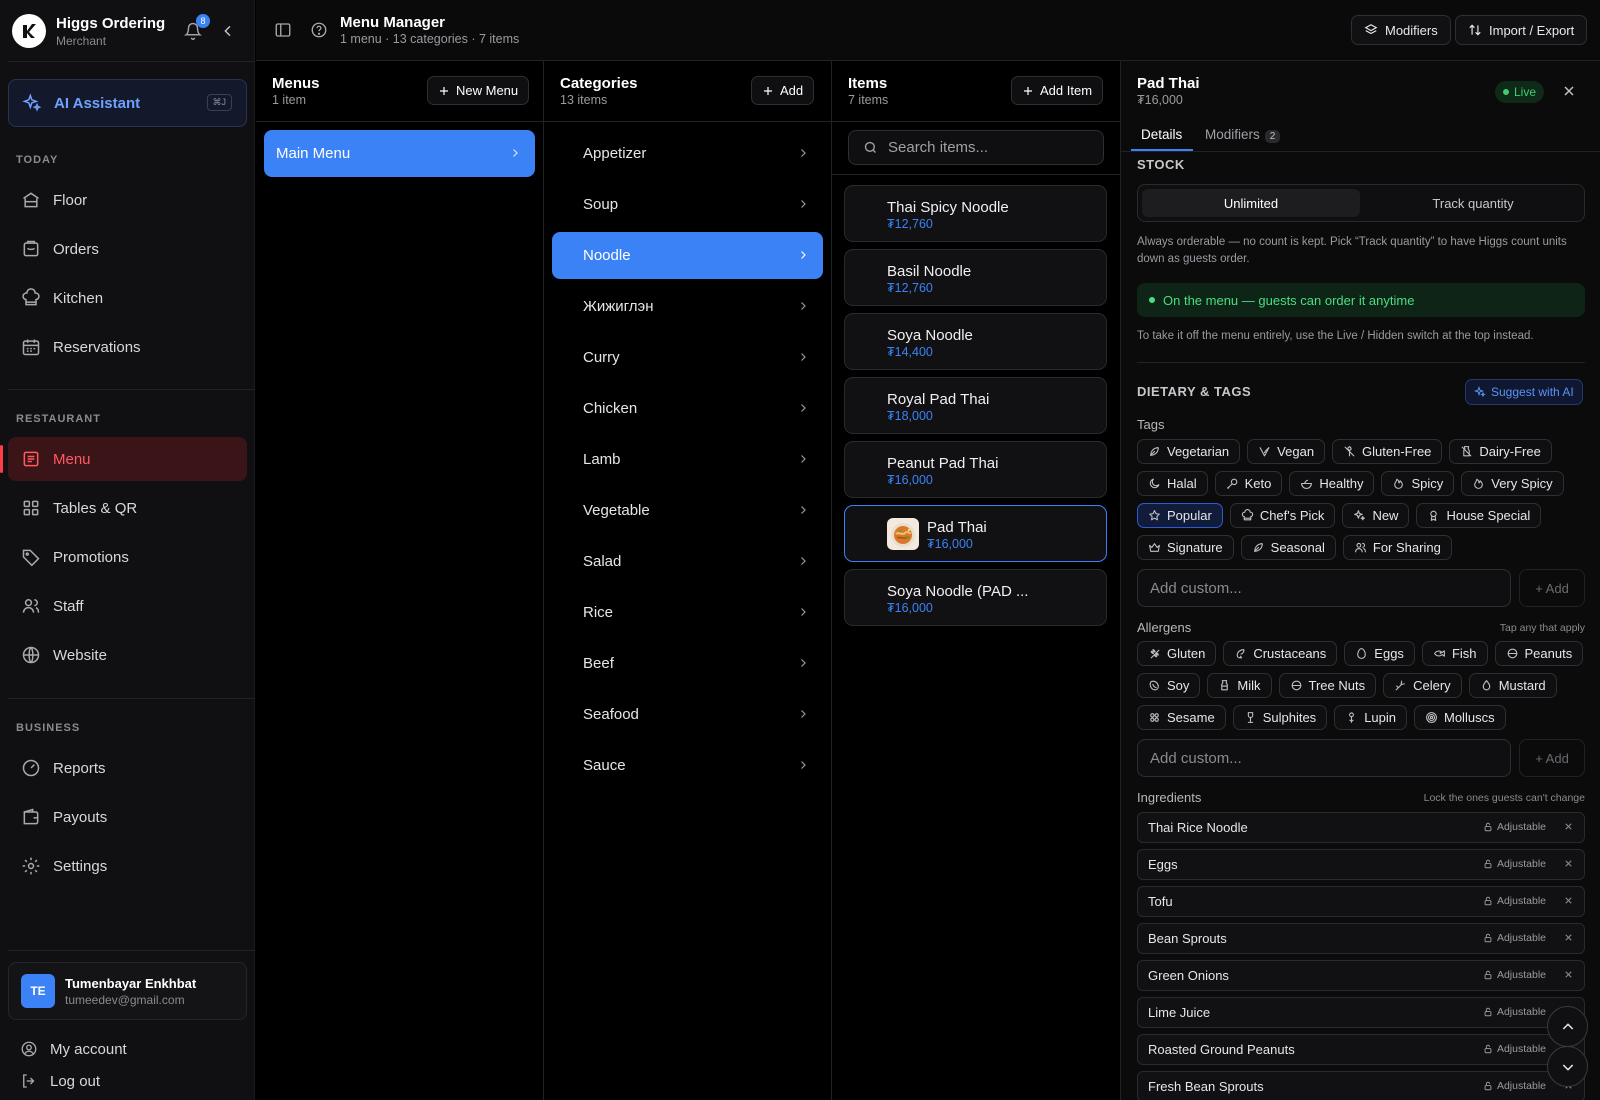  I want to click on tag-chip-keto: Keto, so click(1248, 483).